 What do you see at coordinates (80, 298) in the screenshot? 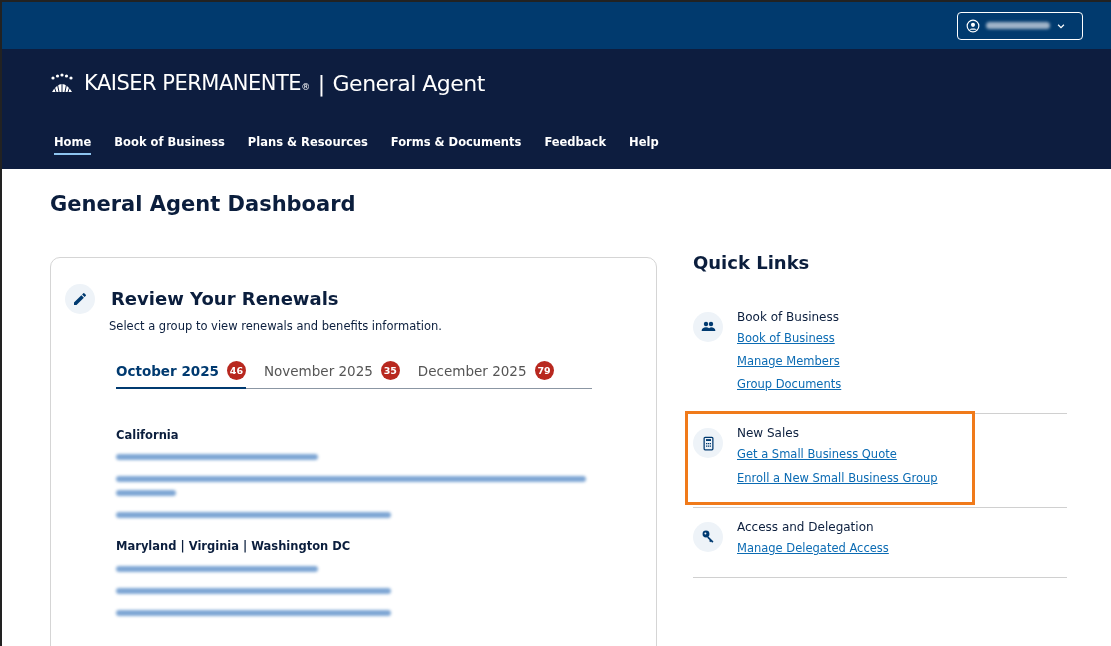
I see `pencil-icon` at bounding box center [80, 298].